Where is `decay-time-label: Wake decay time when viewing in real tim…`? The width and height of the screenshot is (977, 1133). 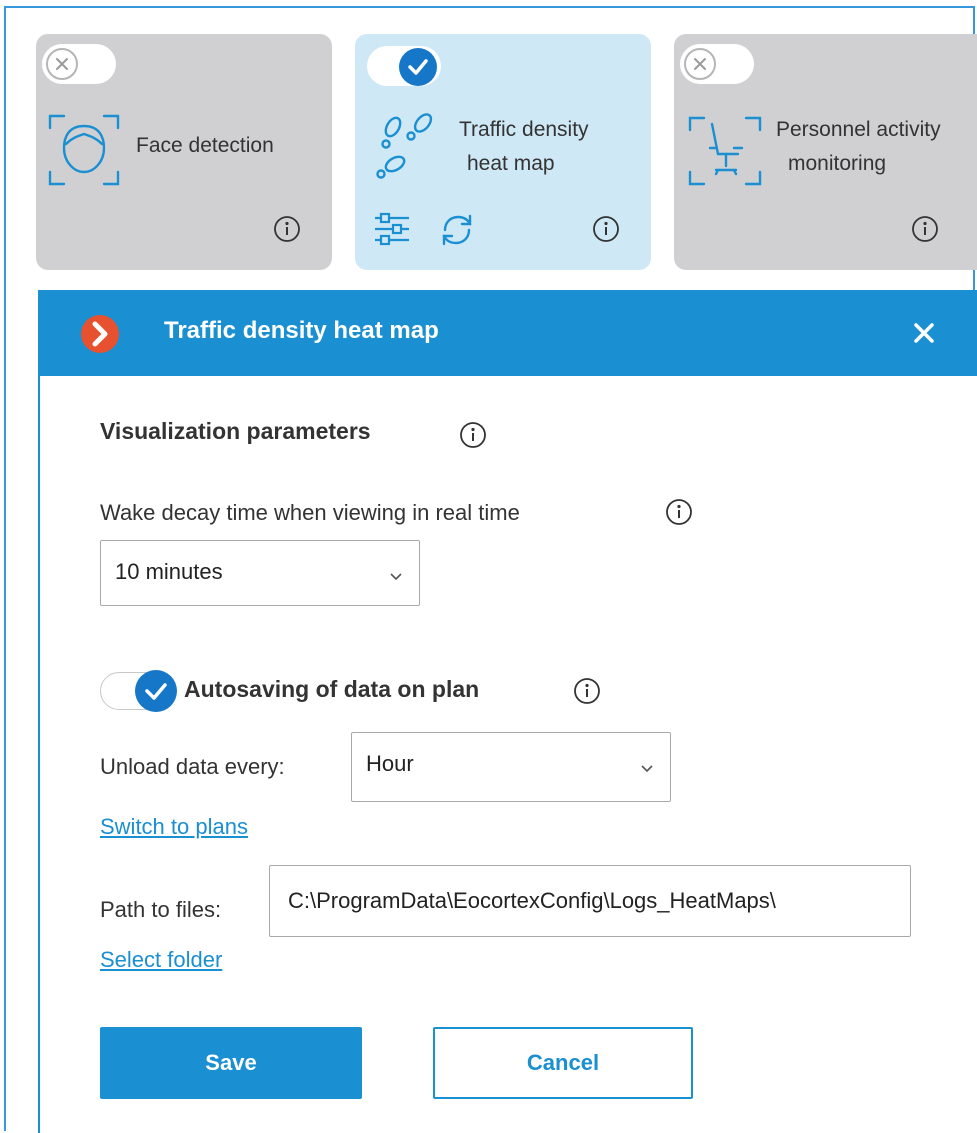
decay-time-label: Wake decay time when viewing in real tim… is located at coordinates (310, 512).